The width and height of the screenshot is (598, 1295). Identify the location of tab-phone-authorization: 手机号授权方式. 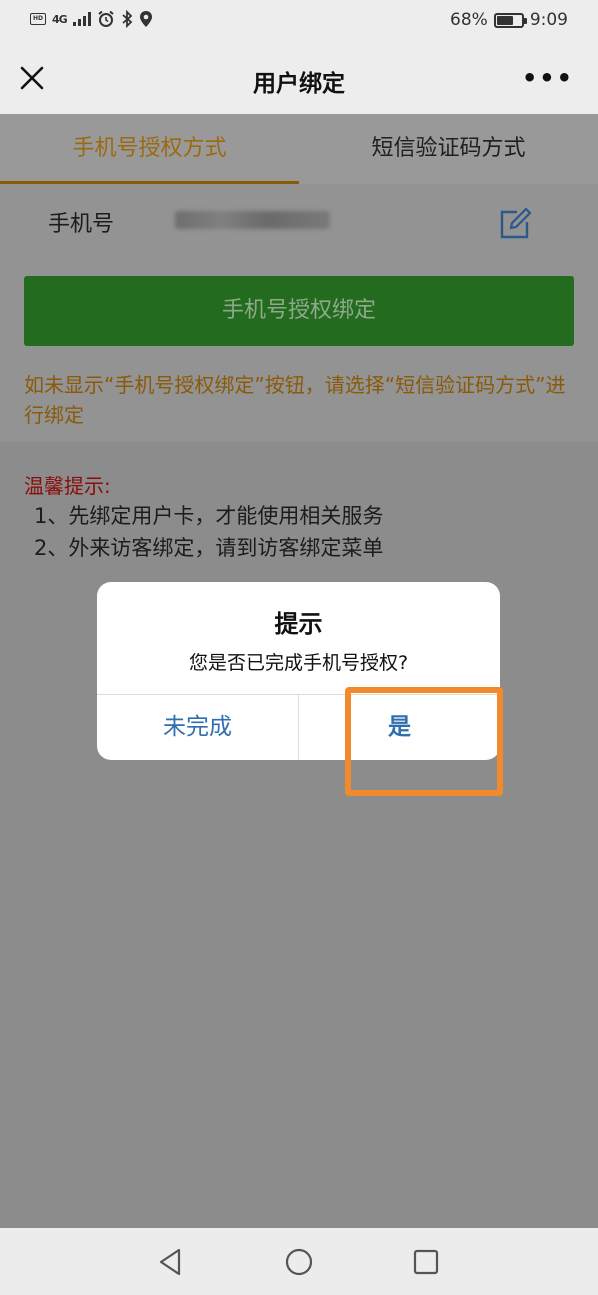
(149, 149).